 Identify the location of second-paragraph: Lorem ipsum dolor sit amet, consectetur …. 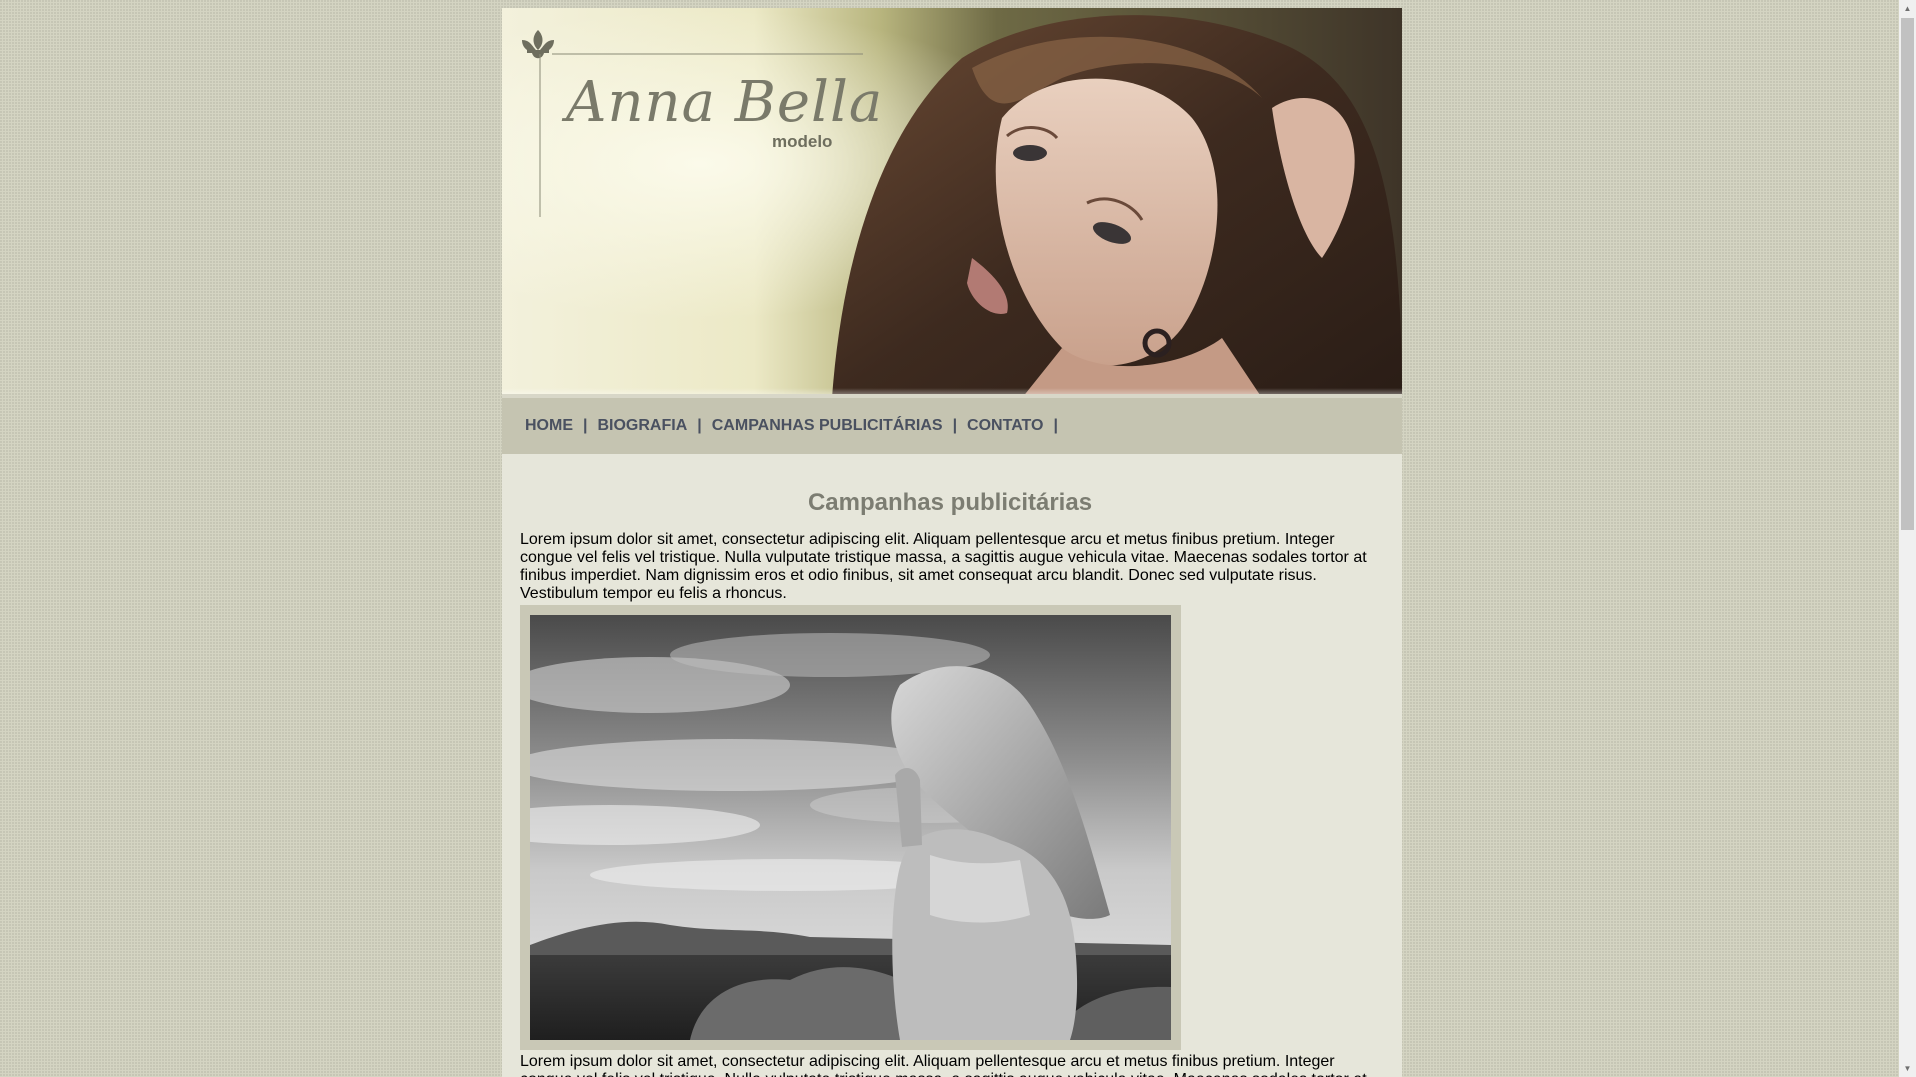
(943, 1065).